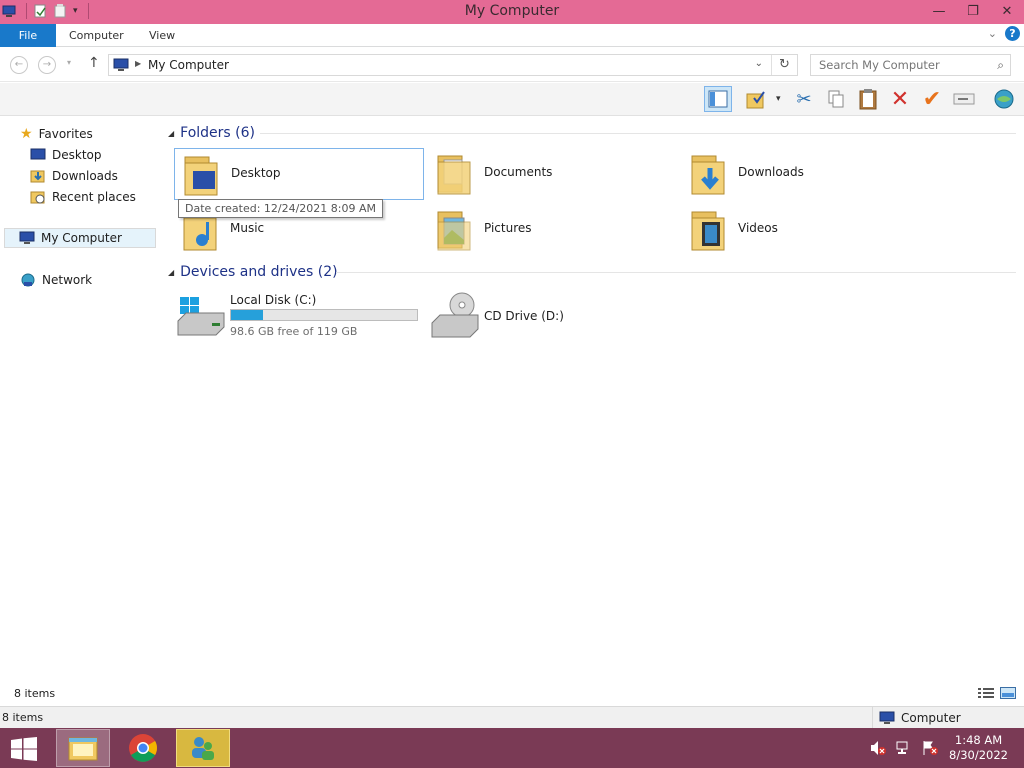 The height and width of the screenshot is (768, 1024). I want to click on tab-computer: Computer, so click(96, 35).